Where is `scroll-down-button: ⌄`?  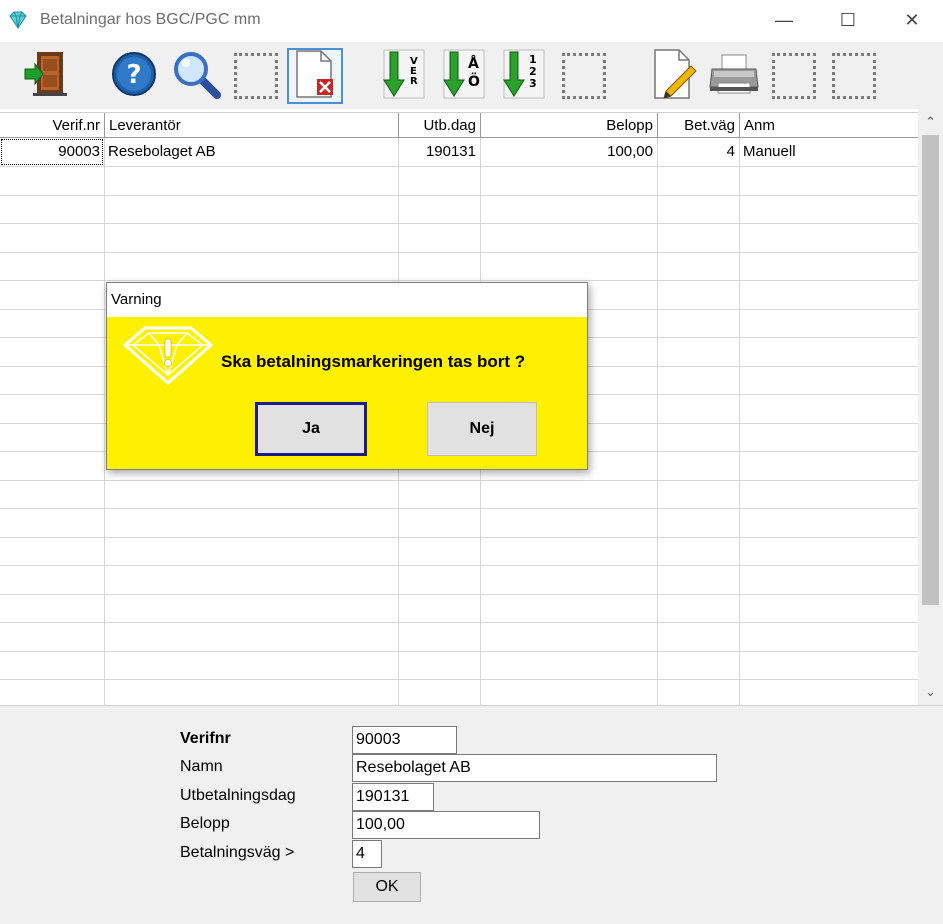 scroll-down-button: ⌄ is located at coordinates (930, 692).